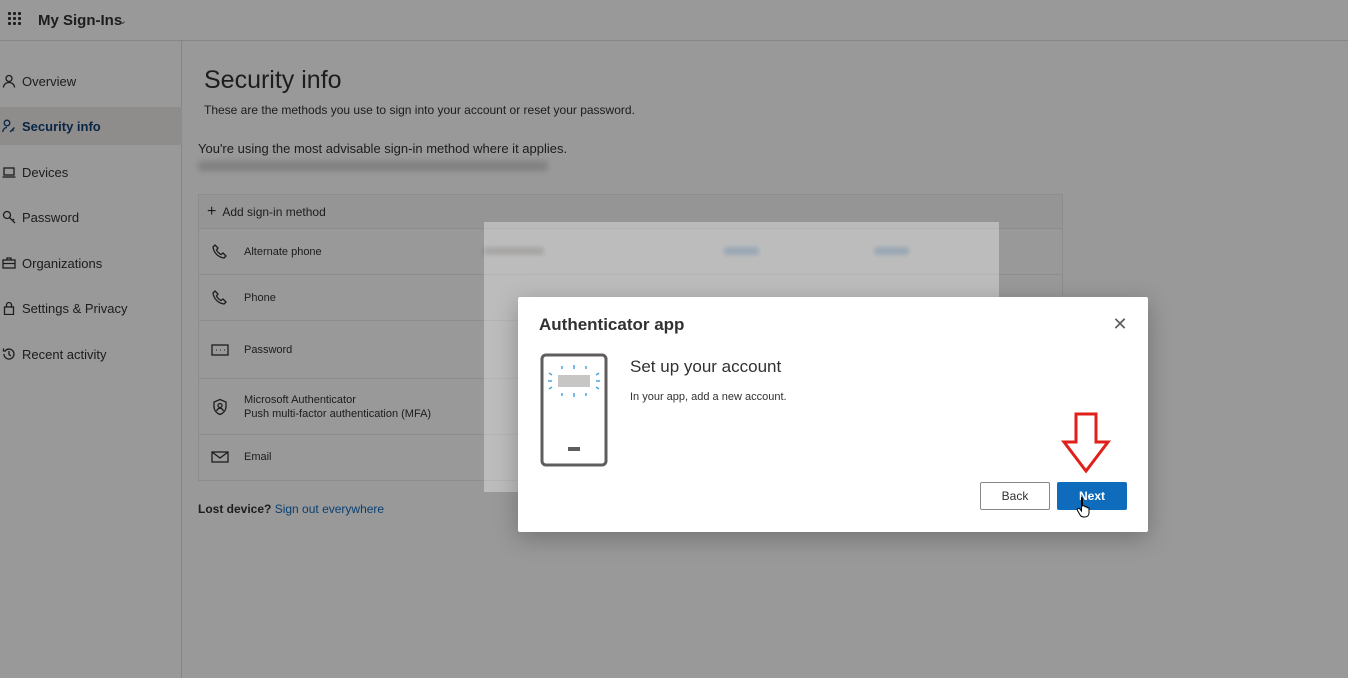 The width and height of the screenshot is (1348, 678). I want to click on next-button: Next, so click(1092, 496).